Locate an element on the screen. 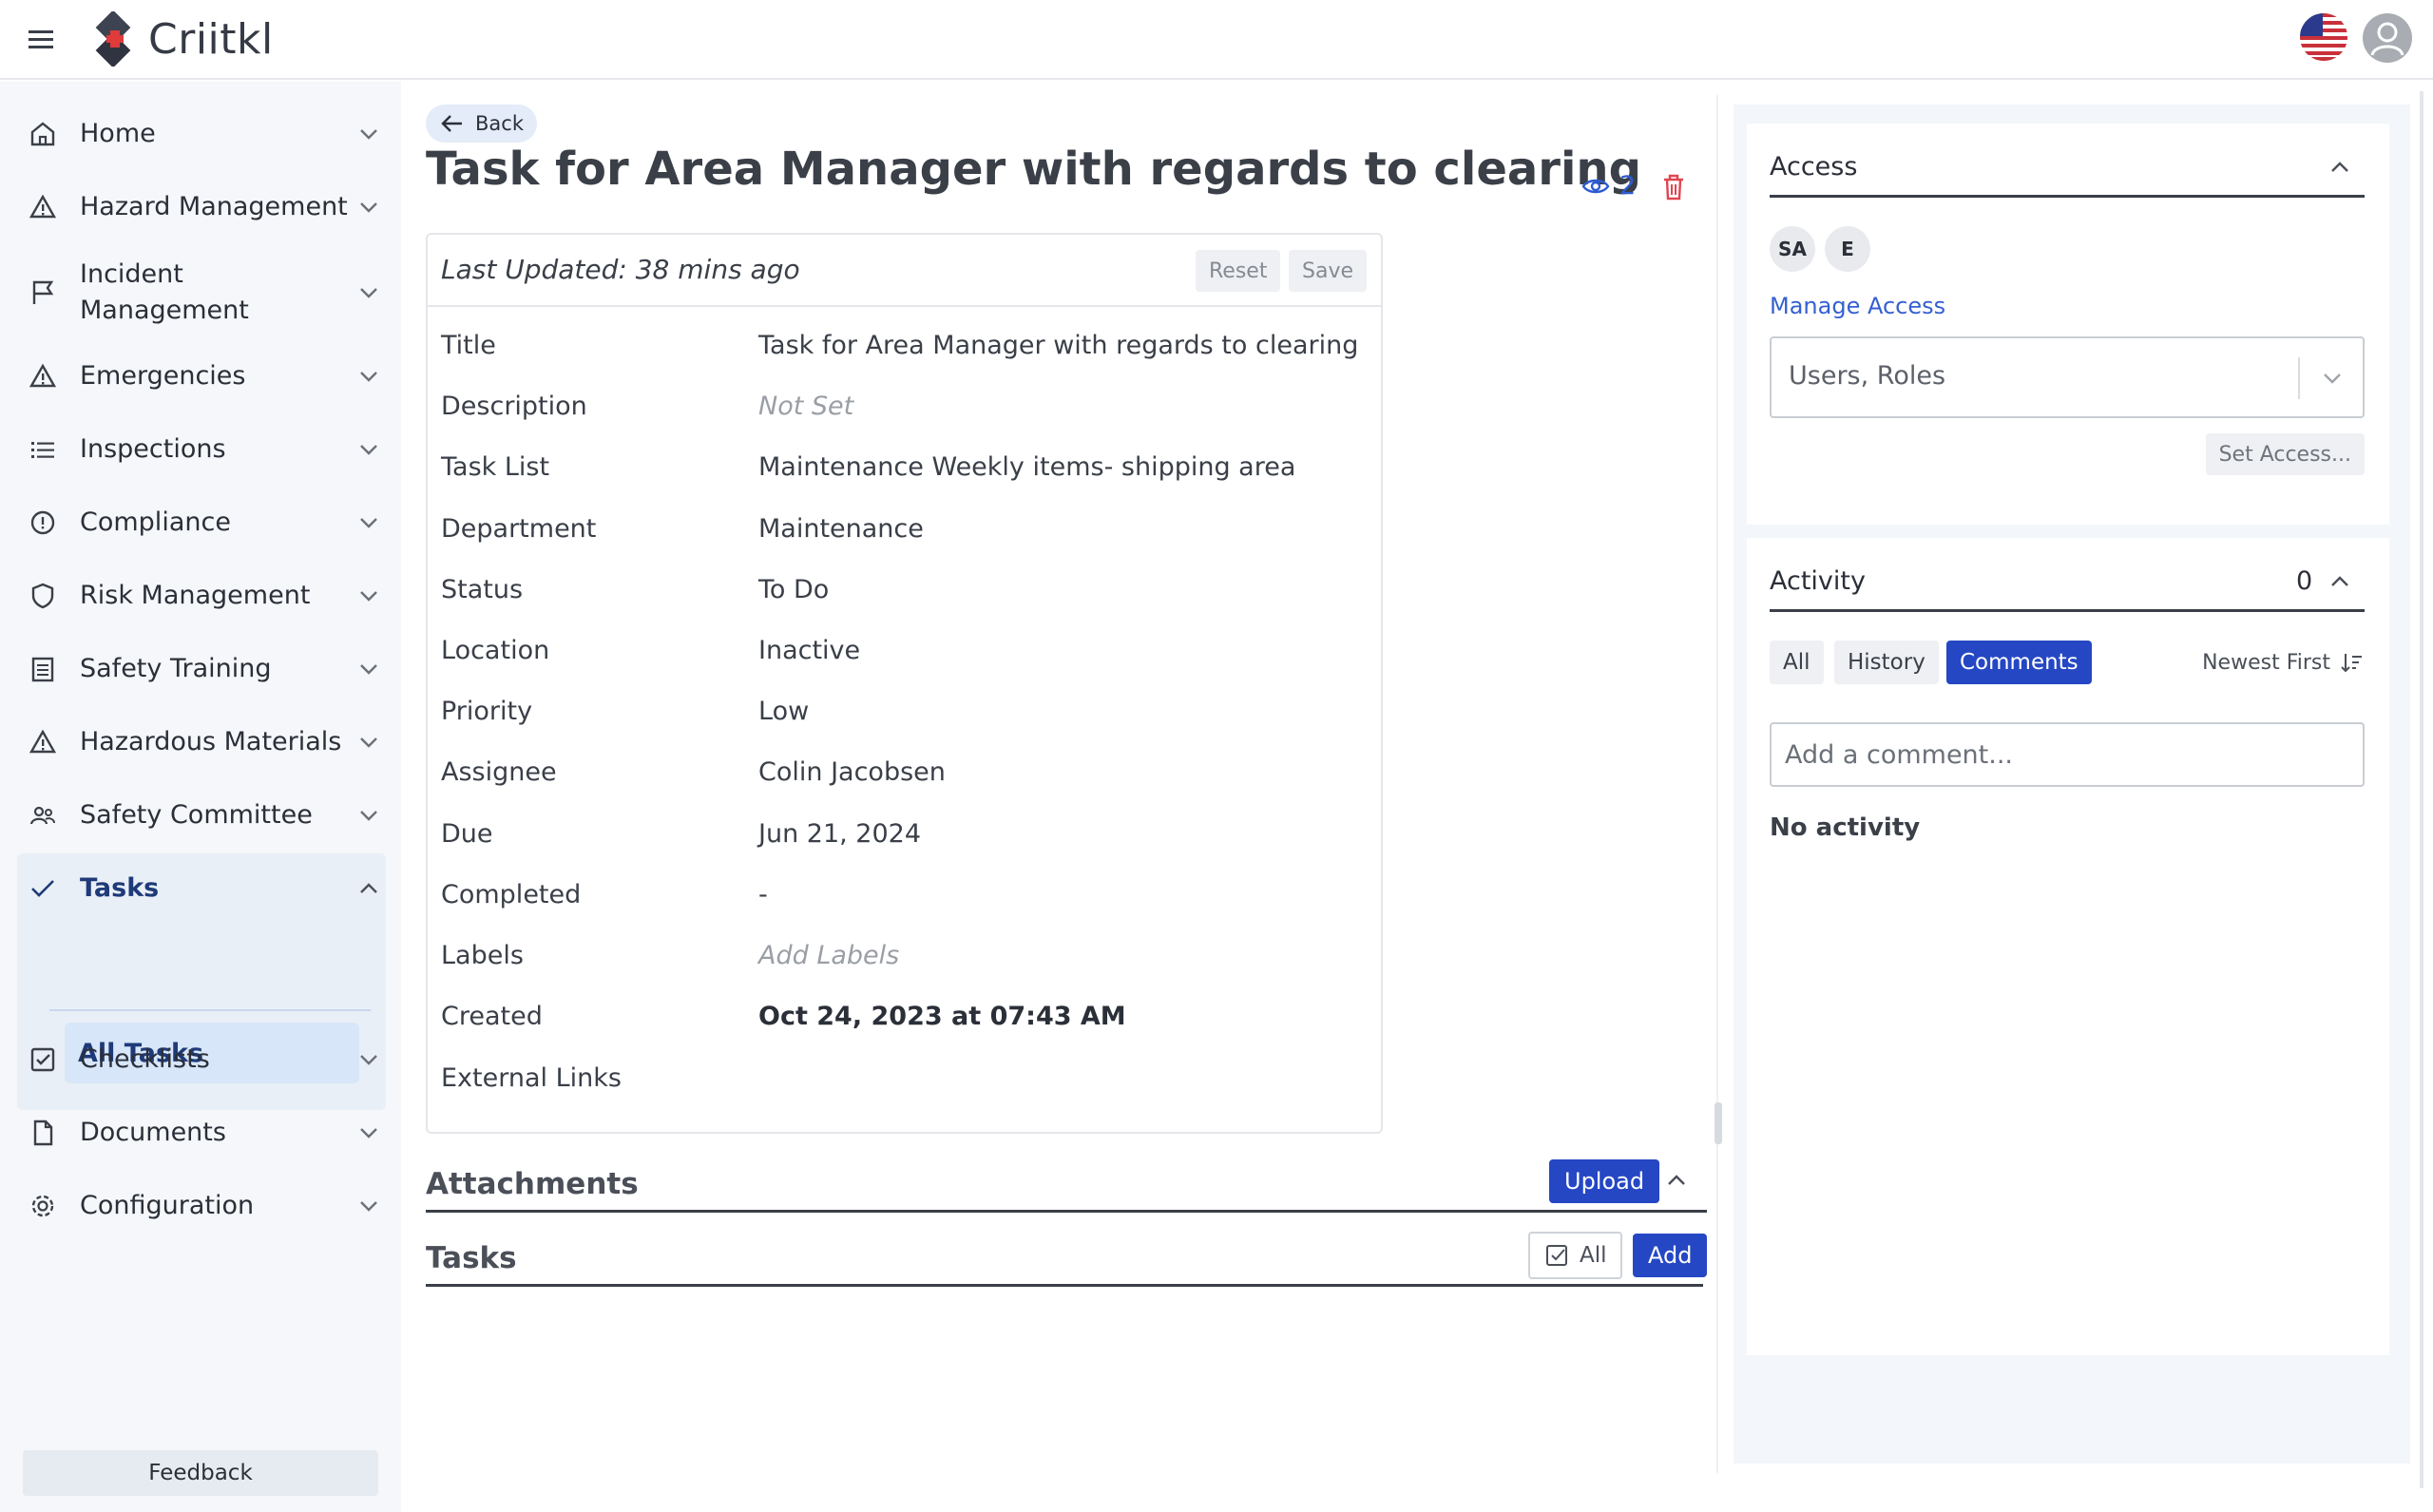  sidebar-item-compliance: Compliance is located at coordinates (204, 523).